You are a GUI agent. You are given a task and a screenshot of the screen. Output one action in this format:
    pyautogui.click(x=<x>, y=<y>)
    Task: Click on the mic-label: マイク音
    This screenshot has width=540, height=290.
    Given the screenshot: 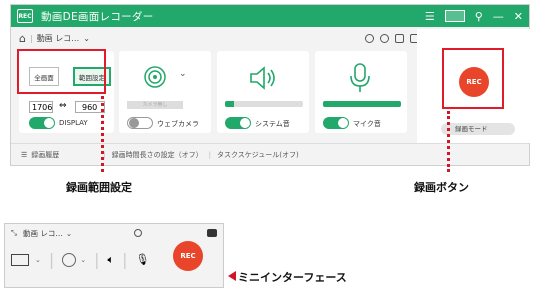 What is the action you would take?
    pyautogui.click(x=367, y=124)
    